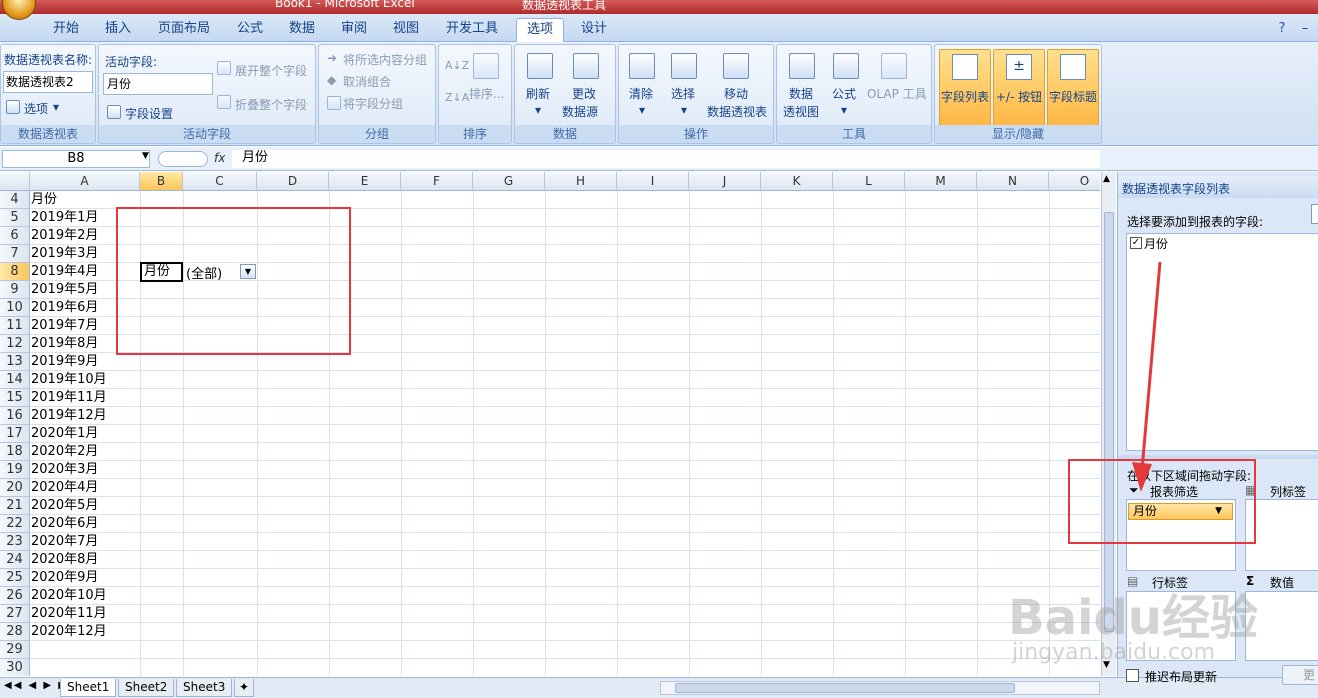 This screenshot has height=698, width=1318. I want to click on help-icon: ?, so click(1282, 30).